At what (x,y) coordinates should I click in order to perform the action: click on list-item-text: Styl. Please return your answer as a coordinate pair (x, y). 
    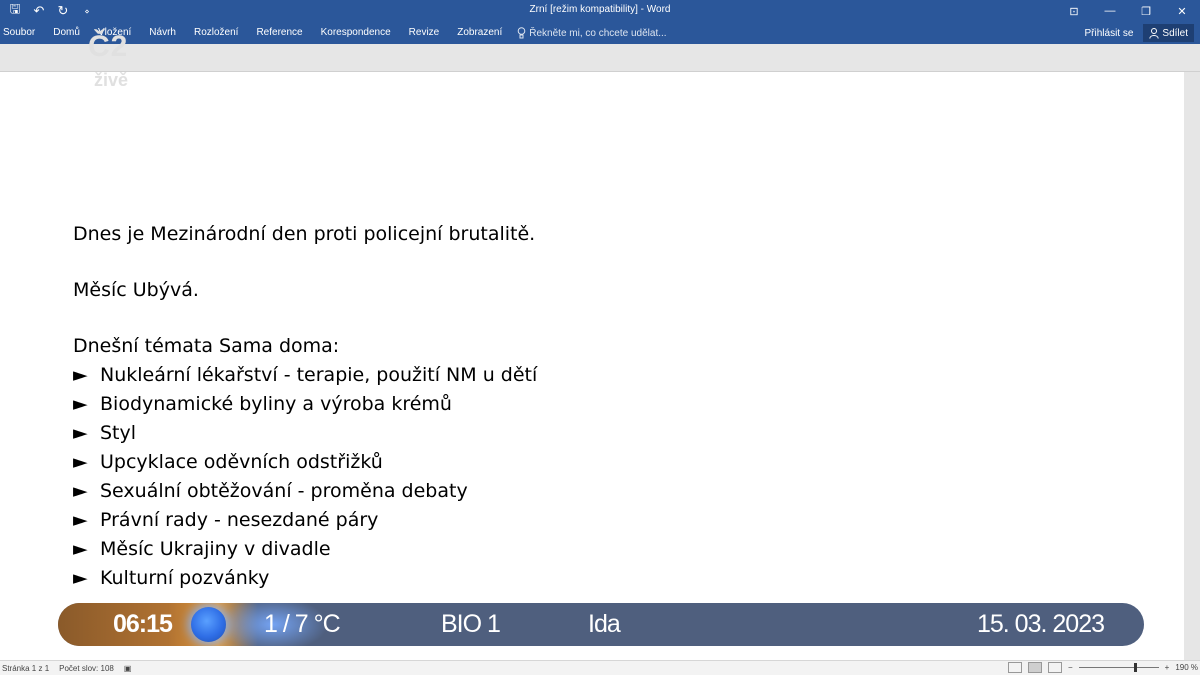
    Looking at the image, I should click on (118, 433).